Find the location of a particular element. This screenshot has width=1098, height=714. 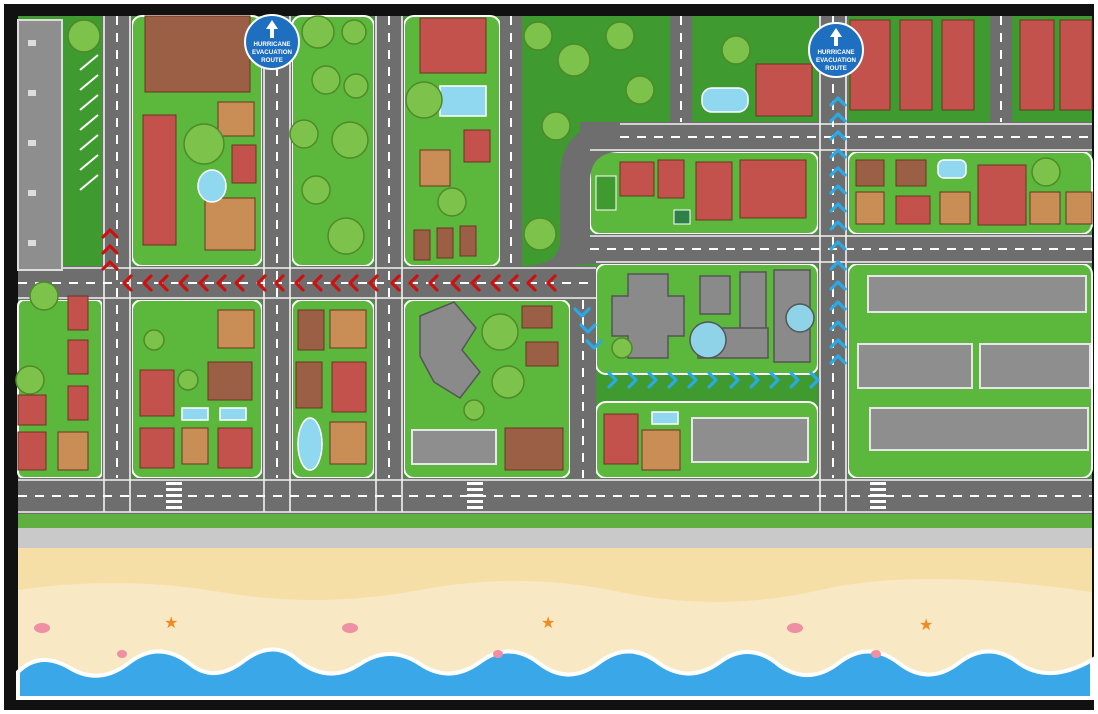

sign-line-3: ROUTE is located at coordinates (272, 60).